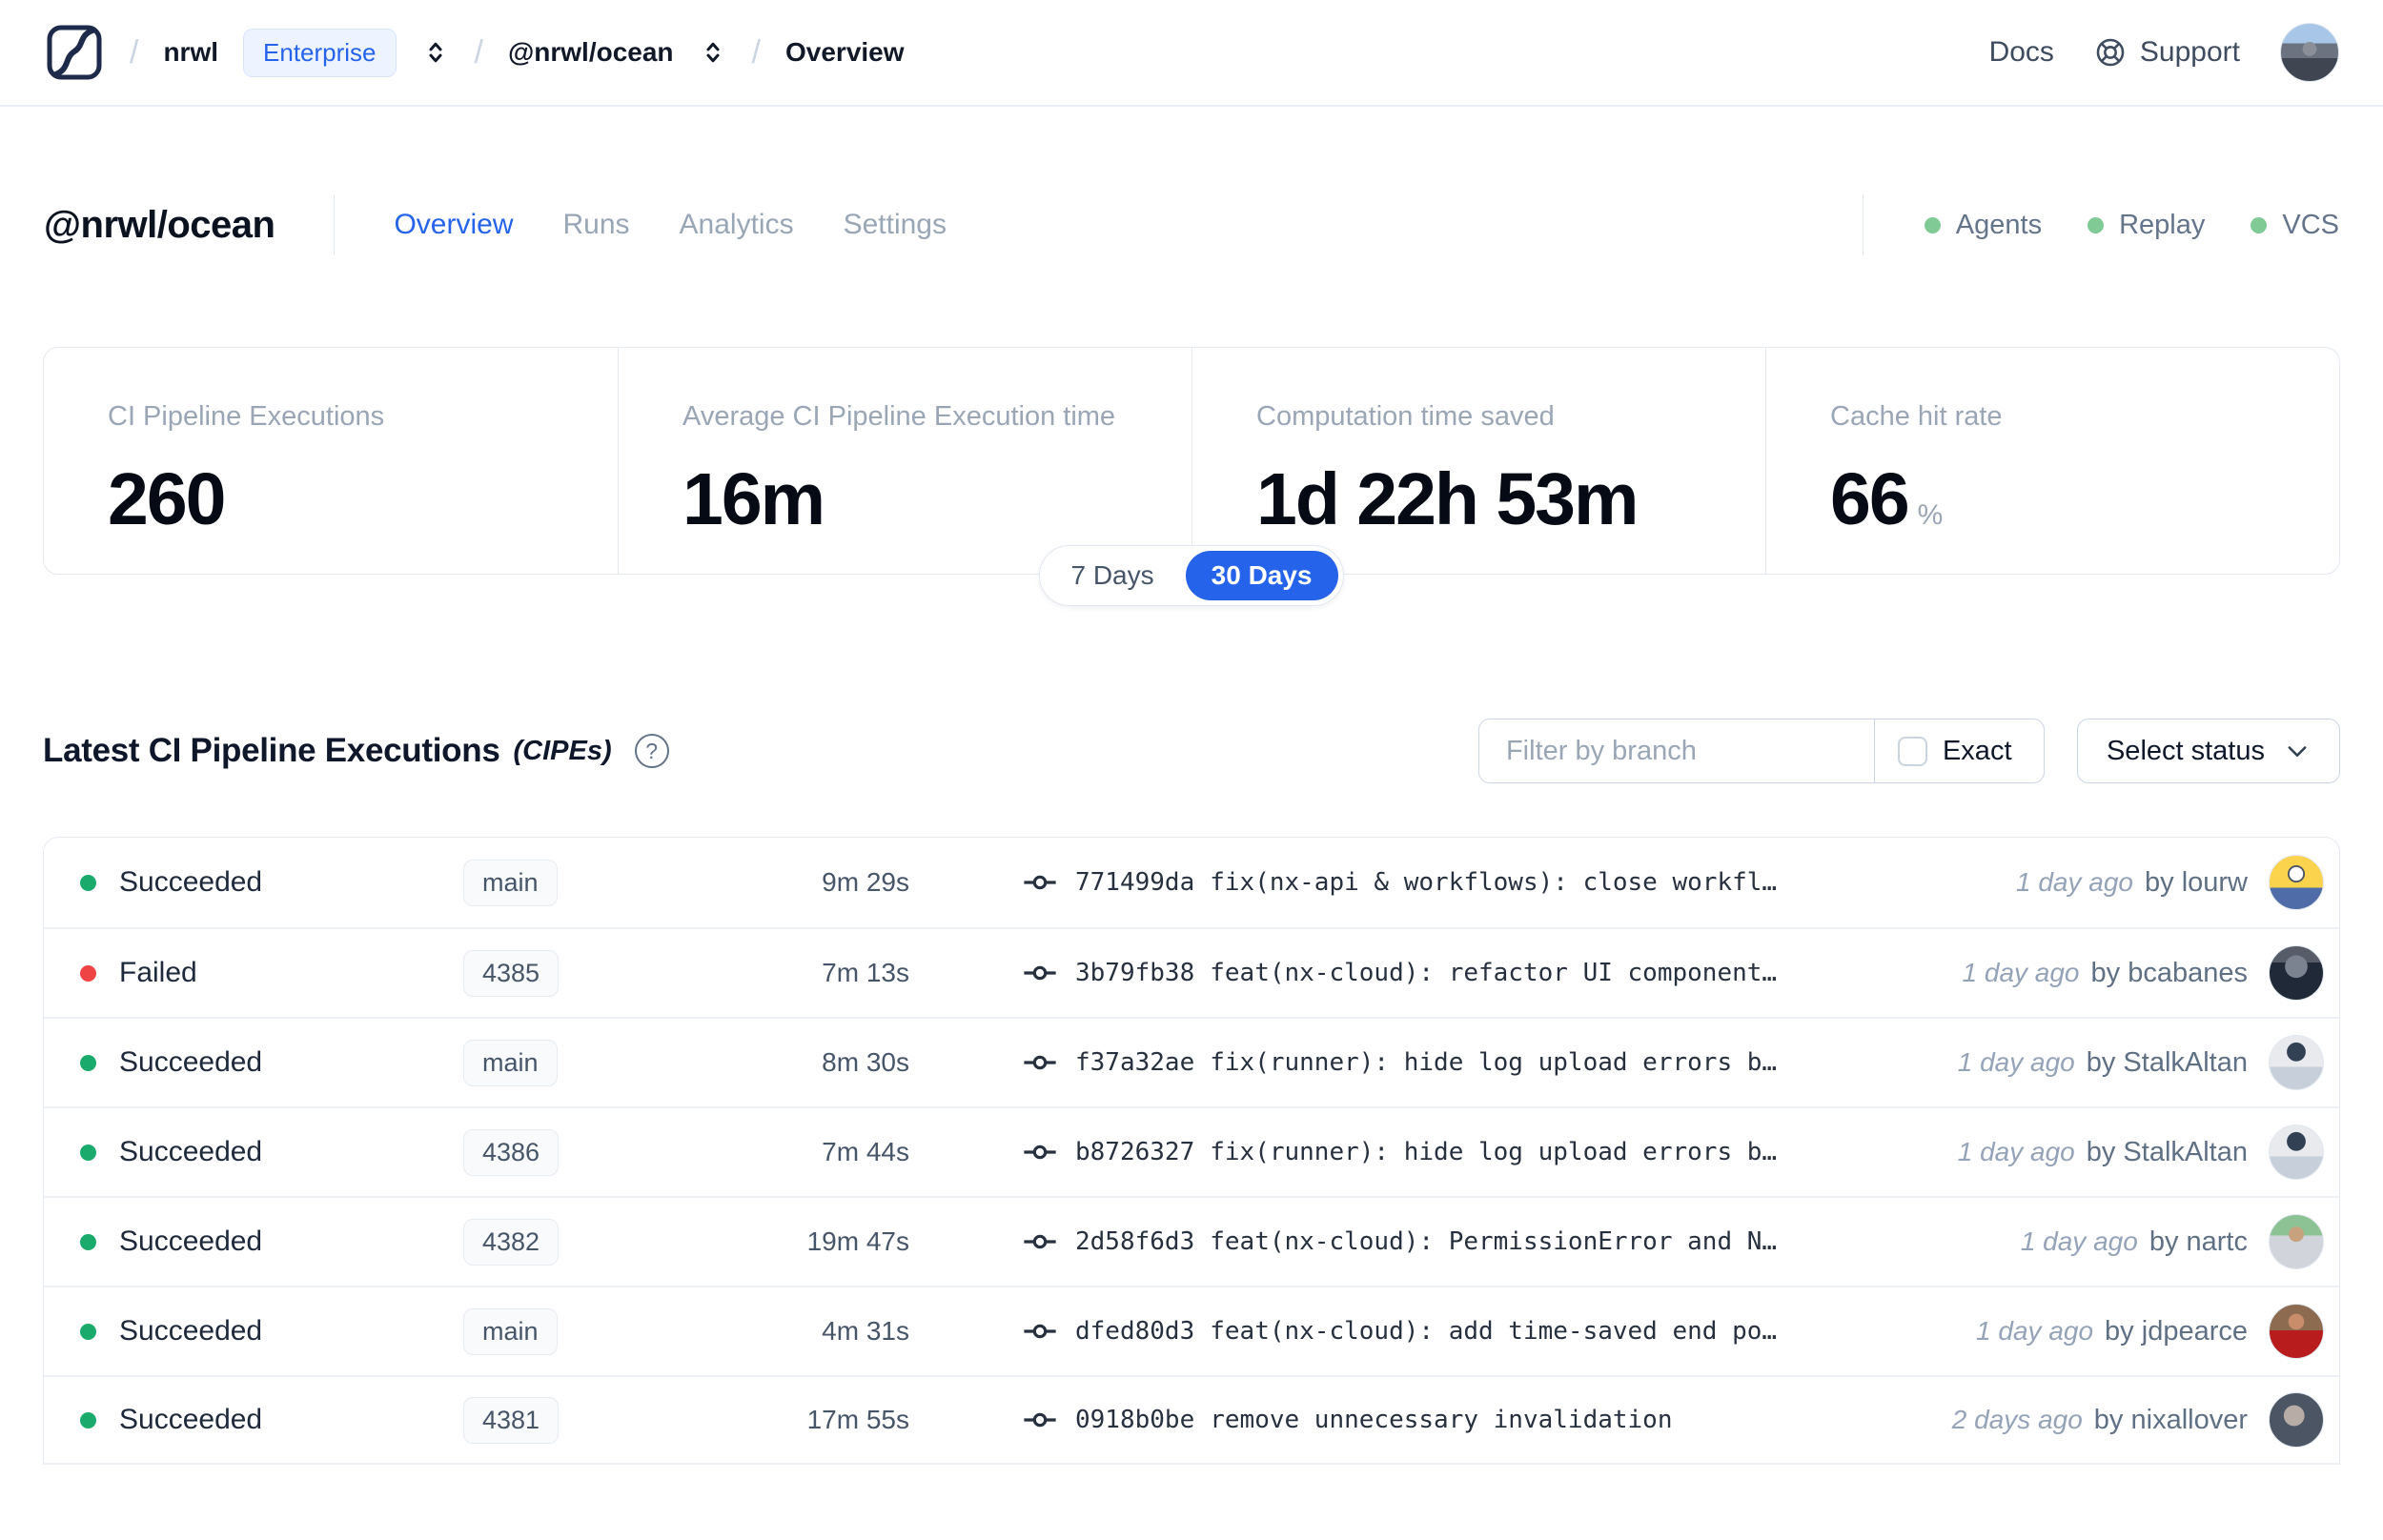 The height and width of the screenshot is (1540, 2383). What do you see at coordinates (252, 973) in the screenshot?
I see `status-cell: Failed` at bounding box center [252, 973].